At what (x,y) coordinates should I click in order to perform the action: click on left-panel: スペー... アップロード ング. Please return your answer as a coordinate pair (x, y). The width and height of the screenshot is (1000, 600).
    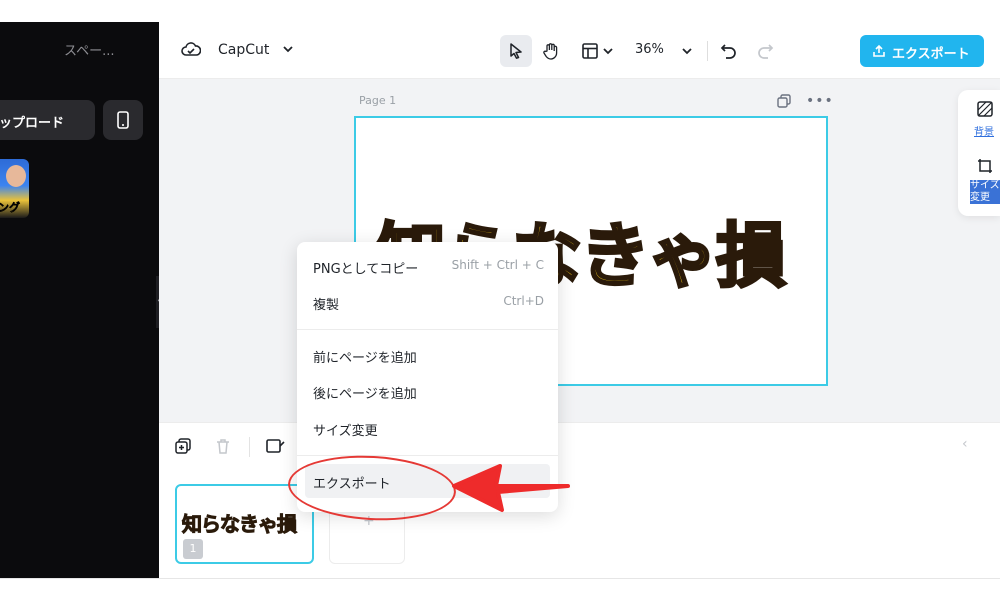
    Looking at the image, I should click on (79, 300).